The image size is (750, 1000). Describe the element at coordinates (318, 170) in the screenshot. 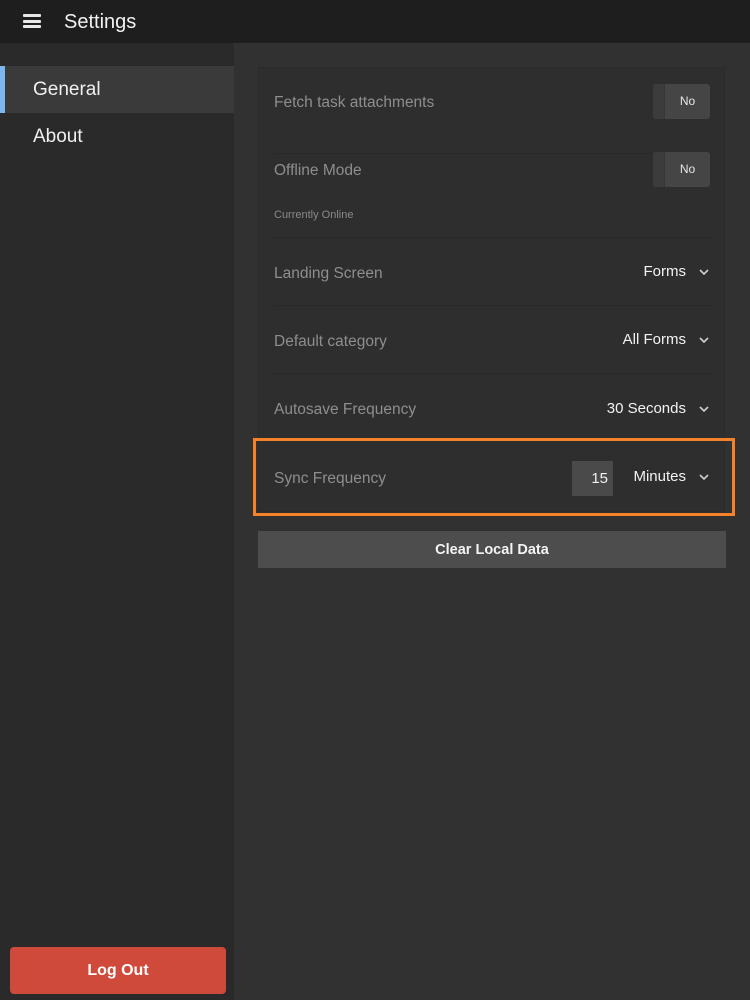

I see `setting-label: Offline Mode` at that location.